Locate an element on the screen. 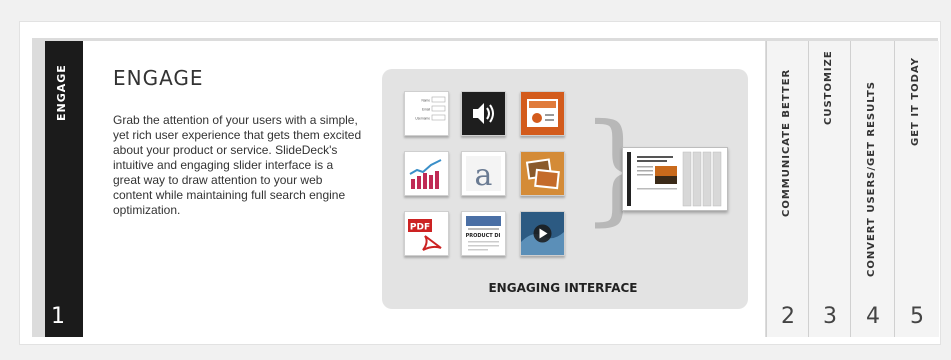 The width and height of the screenshot is (951, 360). photo-stack-icon is located at coordinates (542, 173).